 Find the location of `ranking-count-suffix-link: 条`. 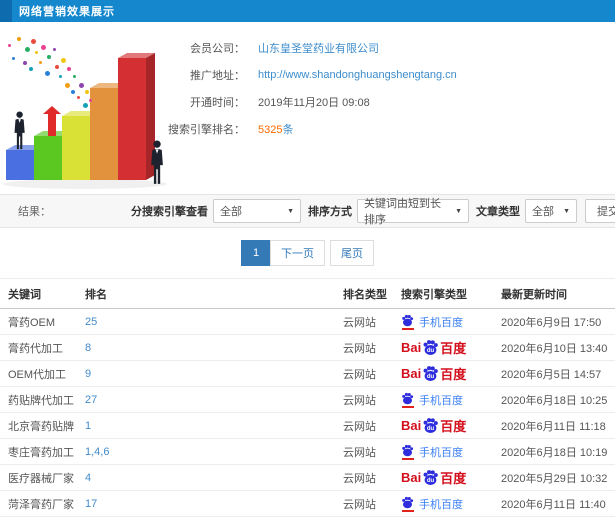

ranking-count-suffix-link: 条 is located at coordinates (287, 130).